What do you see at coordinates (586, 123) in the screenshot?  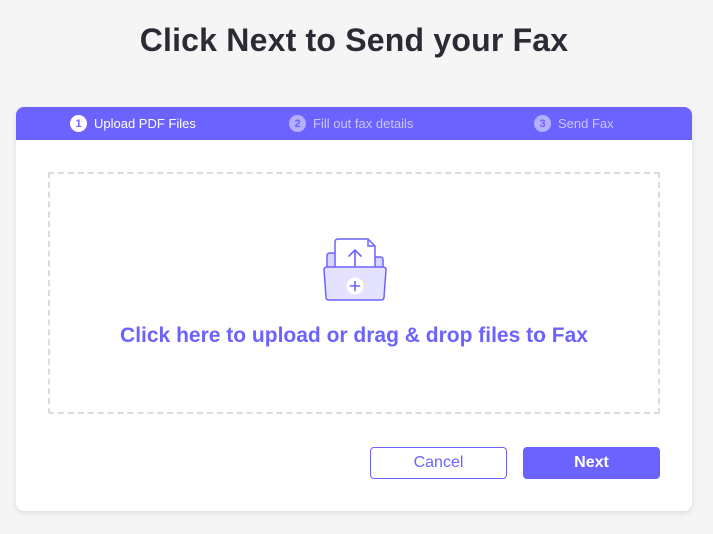 I see `step-label: Send Fax` at bounding box center [586, 123].